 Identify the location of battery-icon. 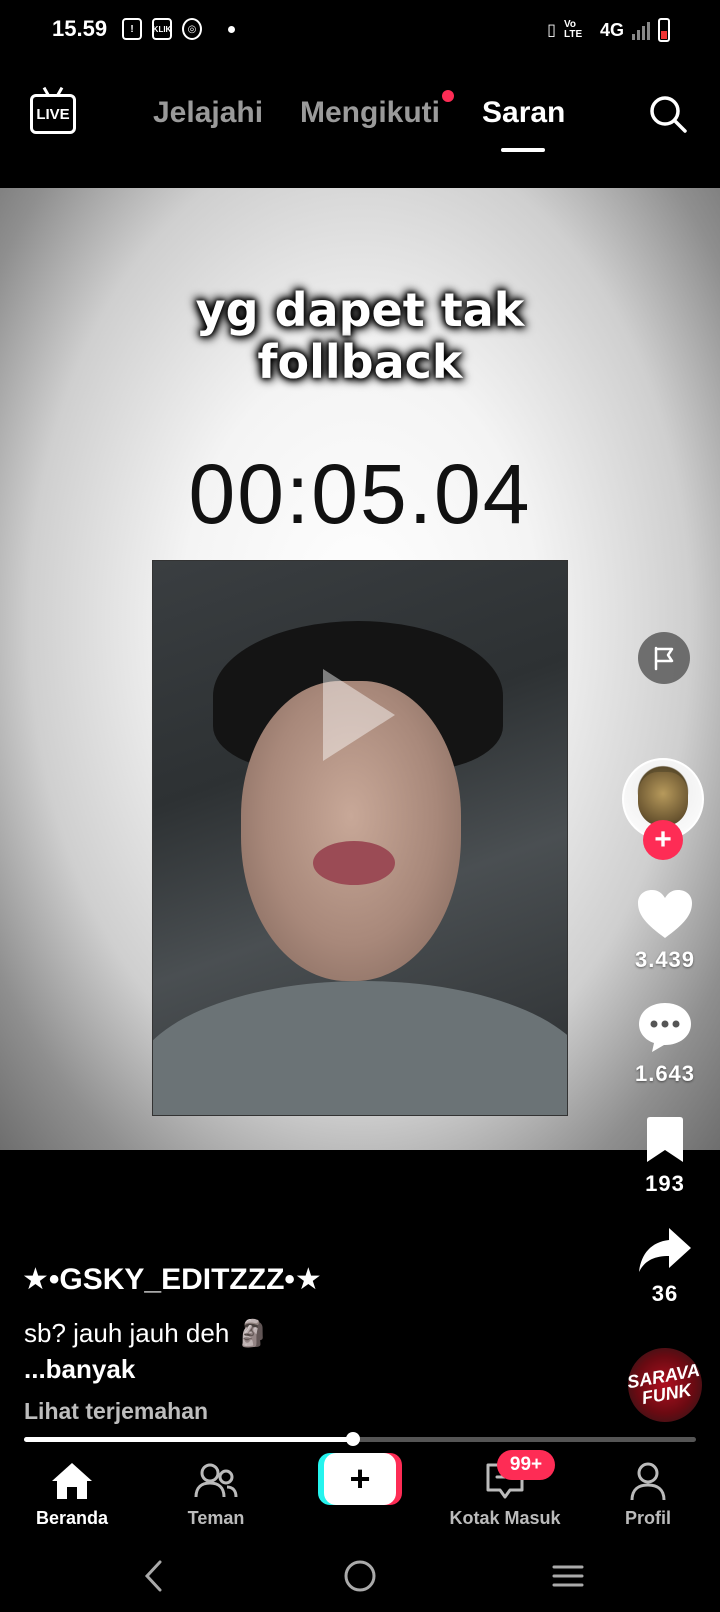
(664, 30).